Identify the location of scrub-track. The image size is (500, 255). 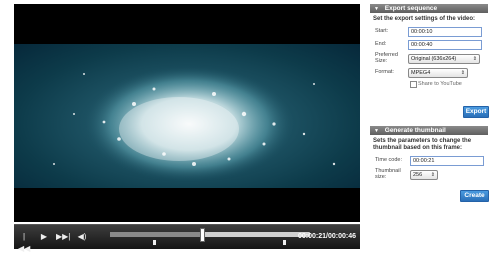
(210, 236).